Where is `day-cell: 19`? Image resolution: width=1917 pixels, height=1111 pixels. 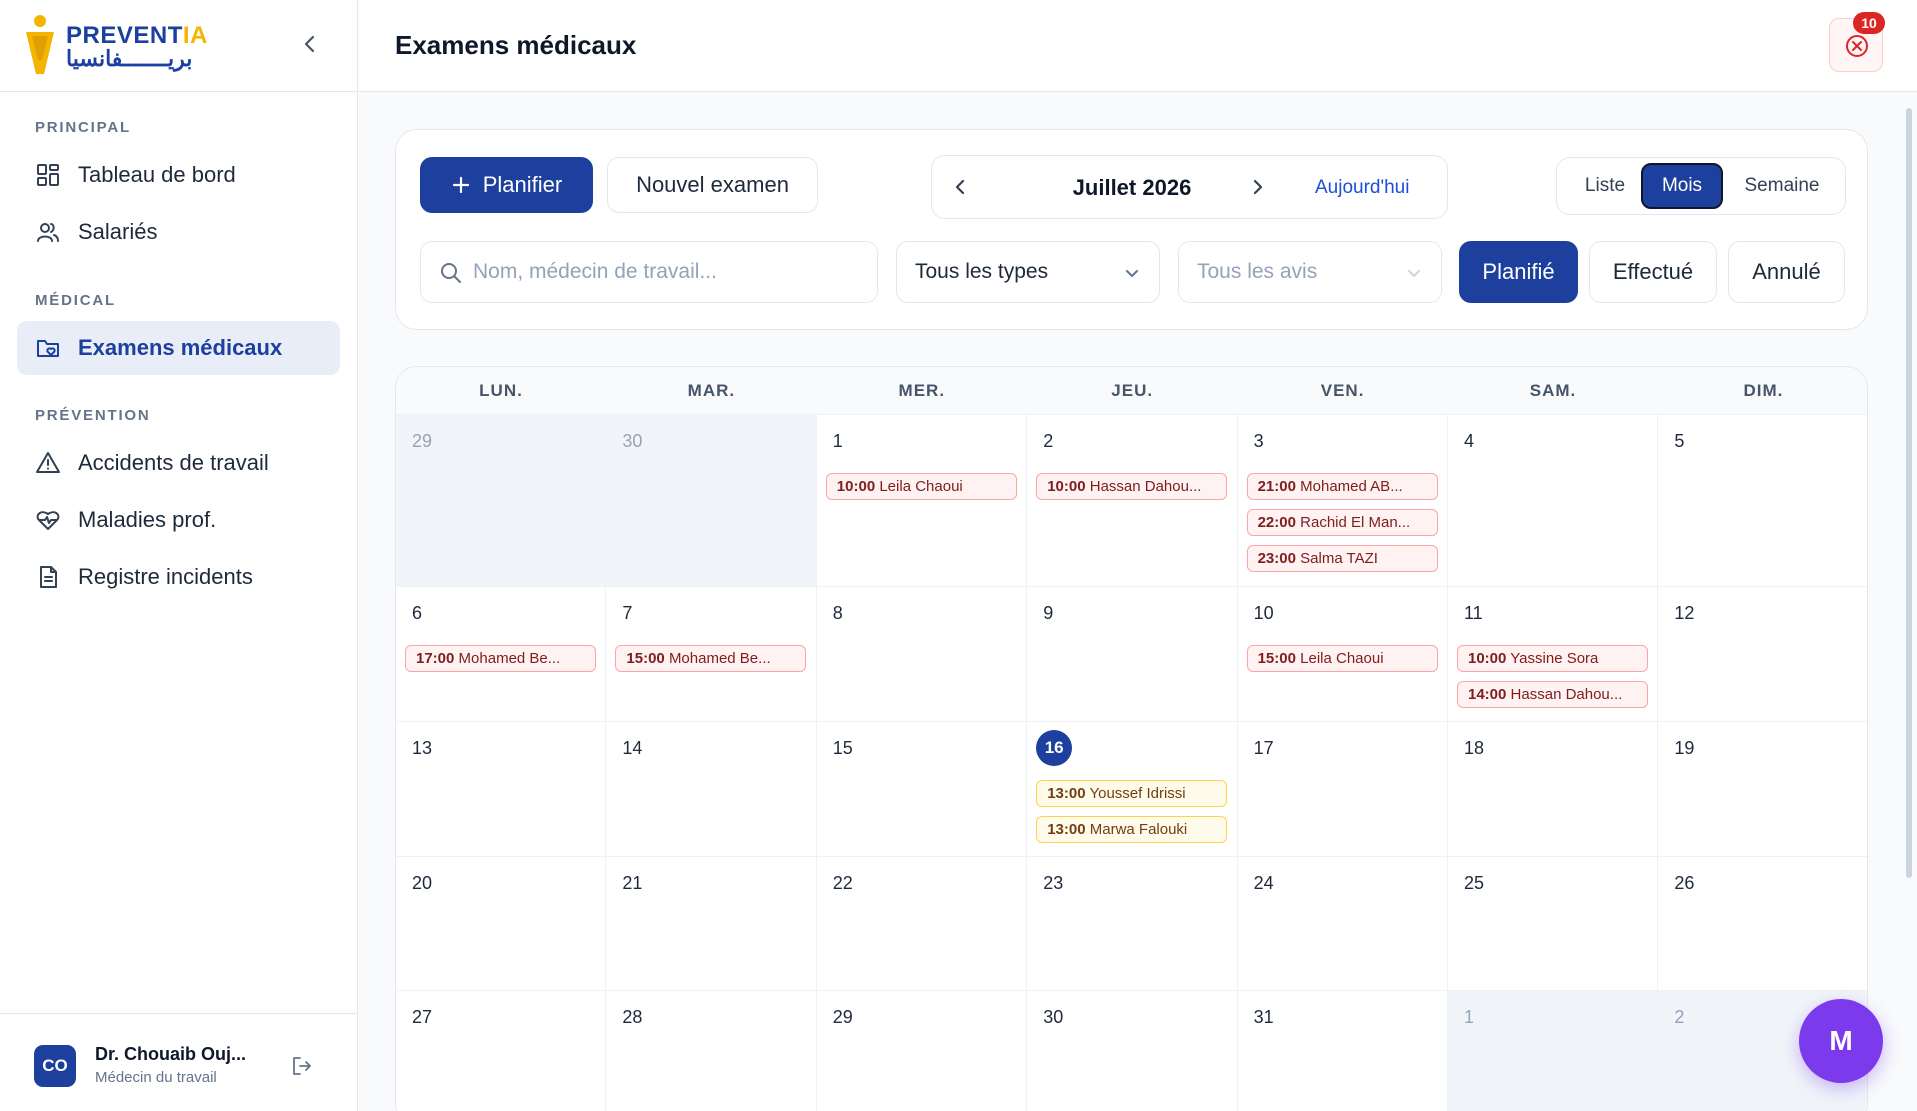
day-cell: 19 is located at coordinates (1762, 789).